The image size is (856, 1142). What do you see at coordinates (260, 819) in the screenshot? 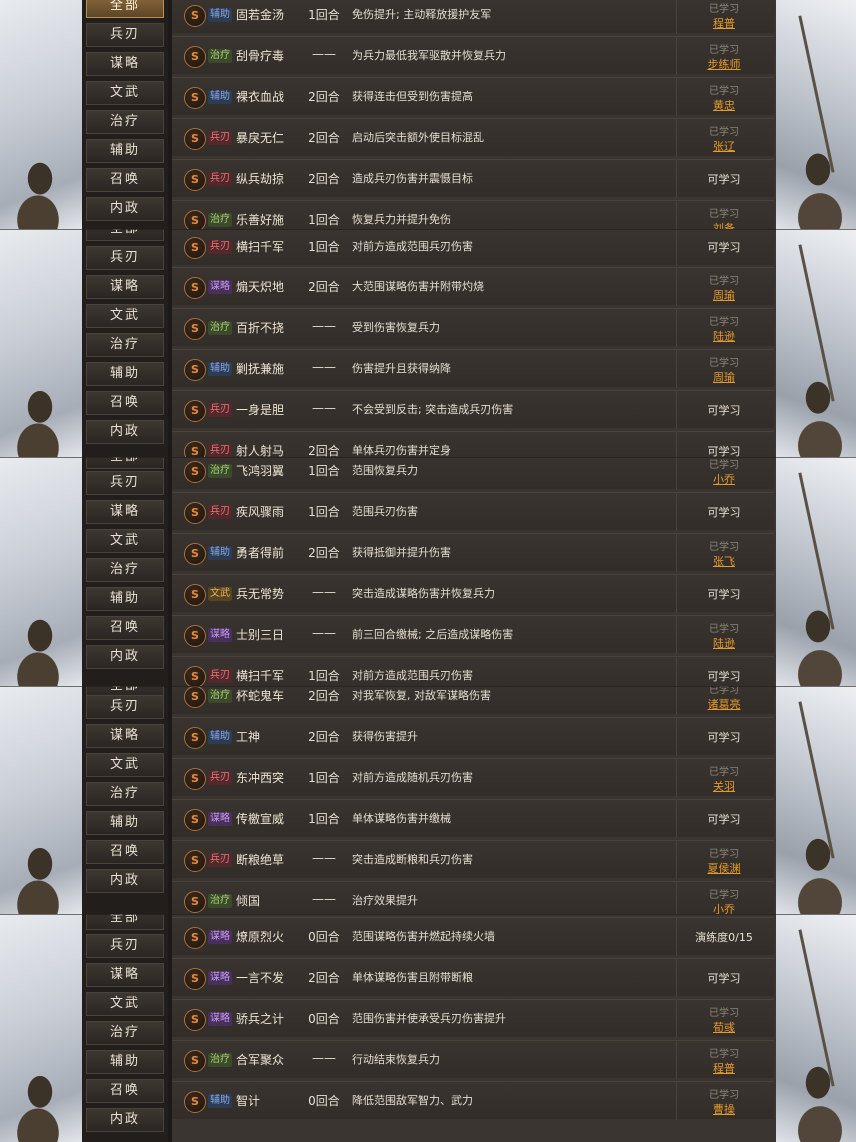
I see `skill-name: 传檄宣威` at bounding box center [260, 819].